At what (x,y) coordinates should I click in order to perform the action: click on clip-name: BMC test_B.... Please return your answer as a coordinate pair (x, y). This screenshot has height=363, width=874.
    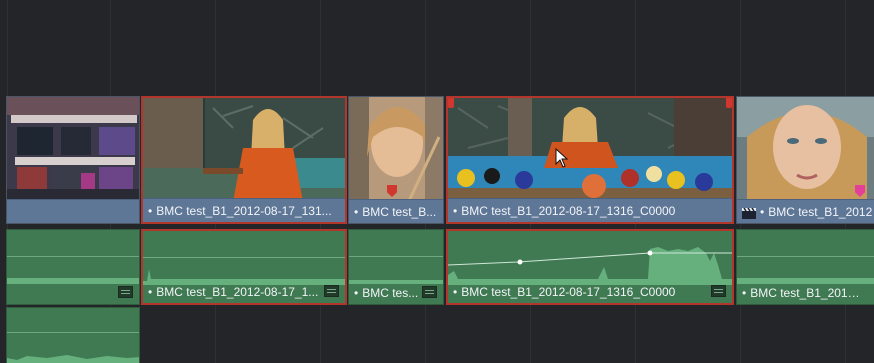
    Looking at the image, I should click on (399, 211).